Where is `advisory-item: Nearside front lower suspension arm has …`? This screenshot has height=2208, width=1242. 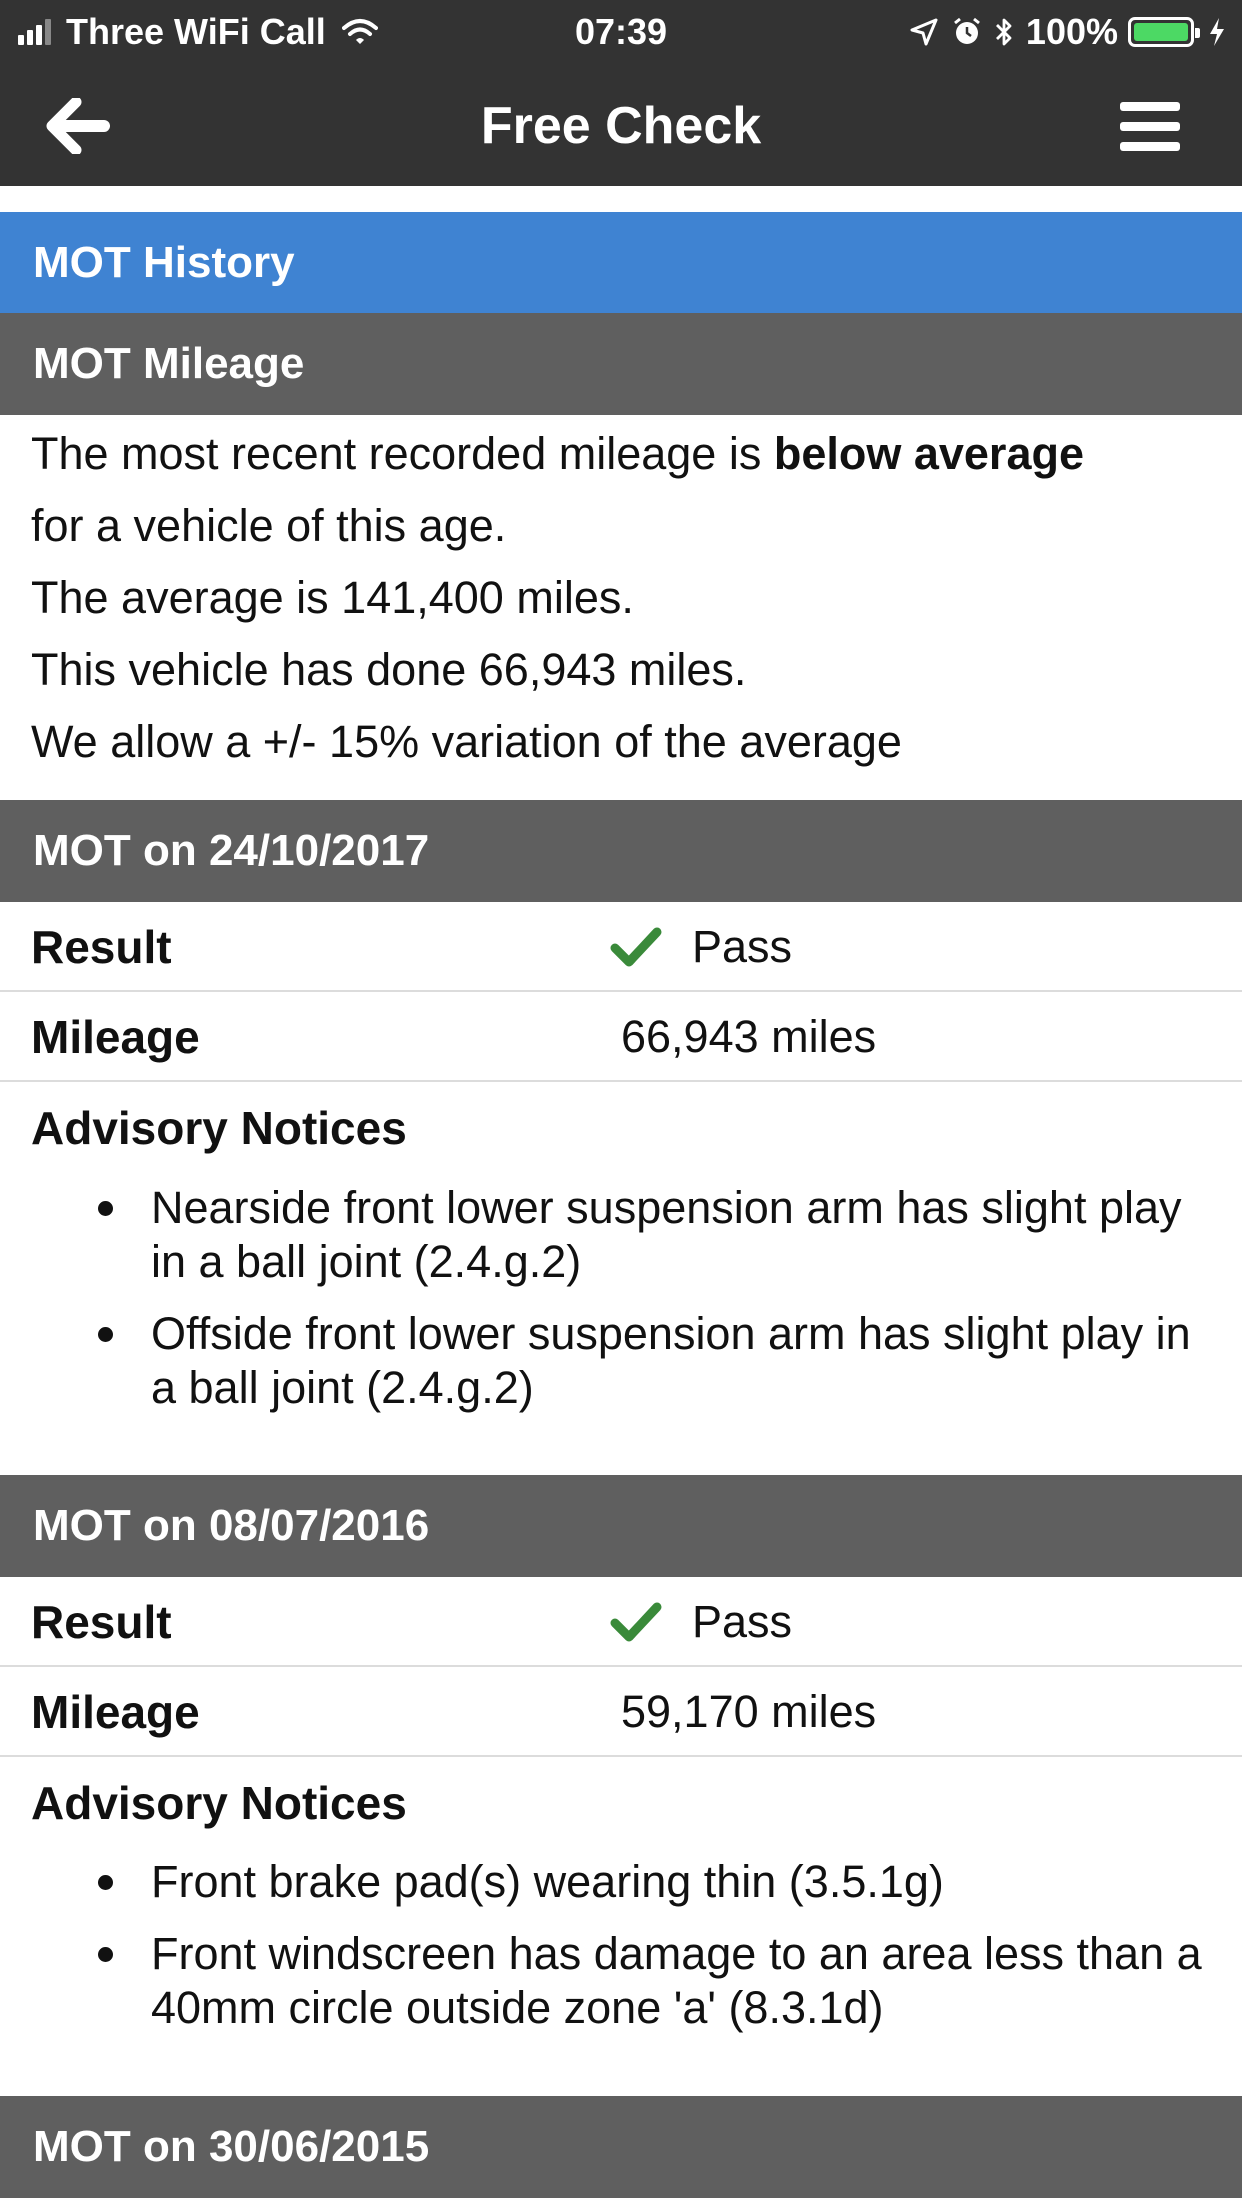 advisory-item: Nearside front lower suspension arm has … is located at coordinates (621, 1235).